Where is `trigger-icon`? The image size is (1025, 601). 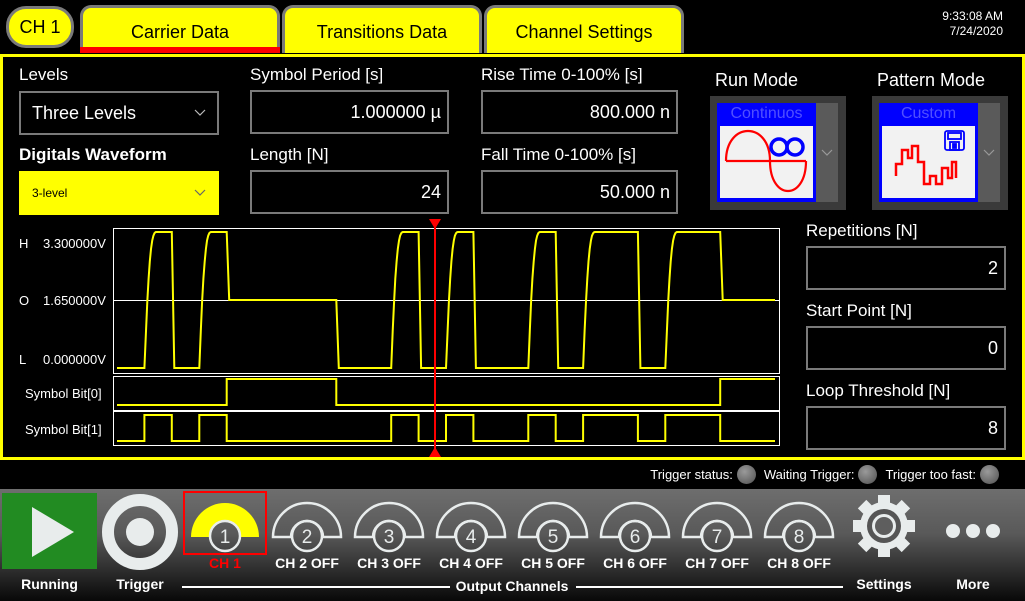 trigger-icon is located at coordinates (140, 532).